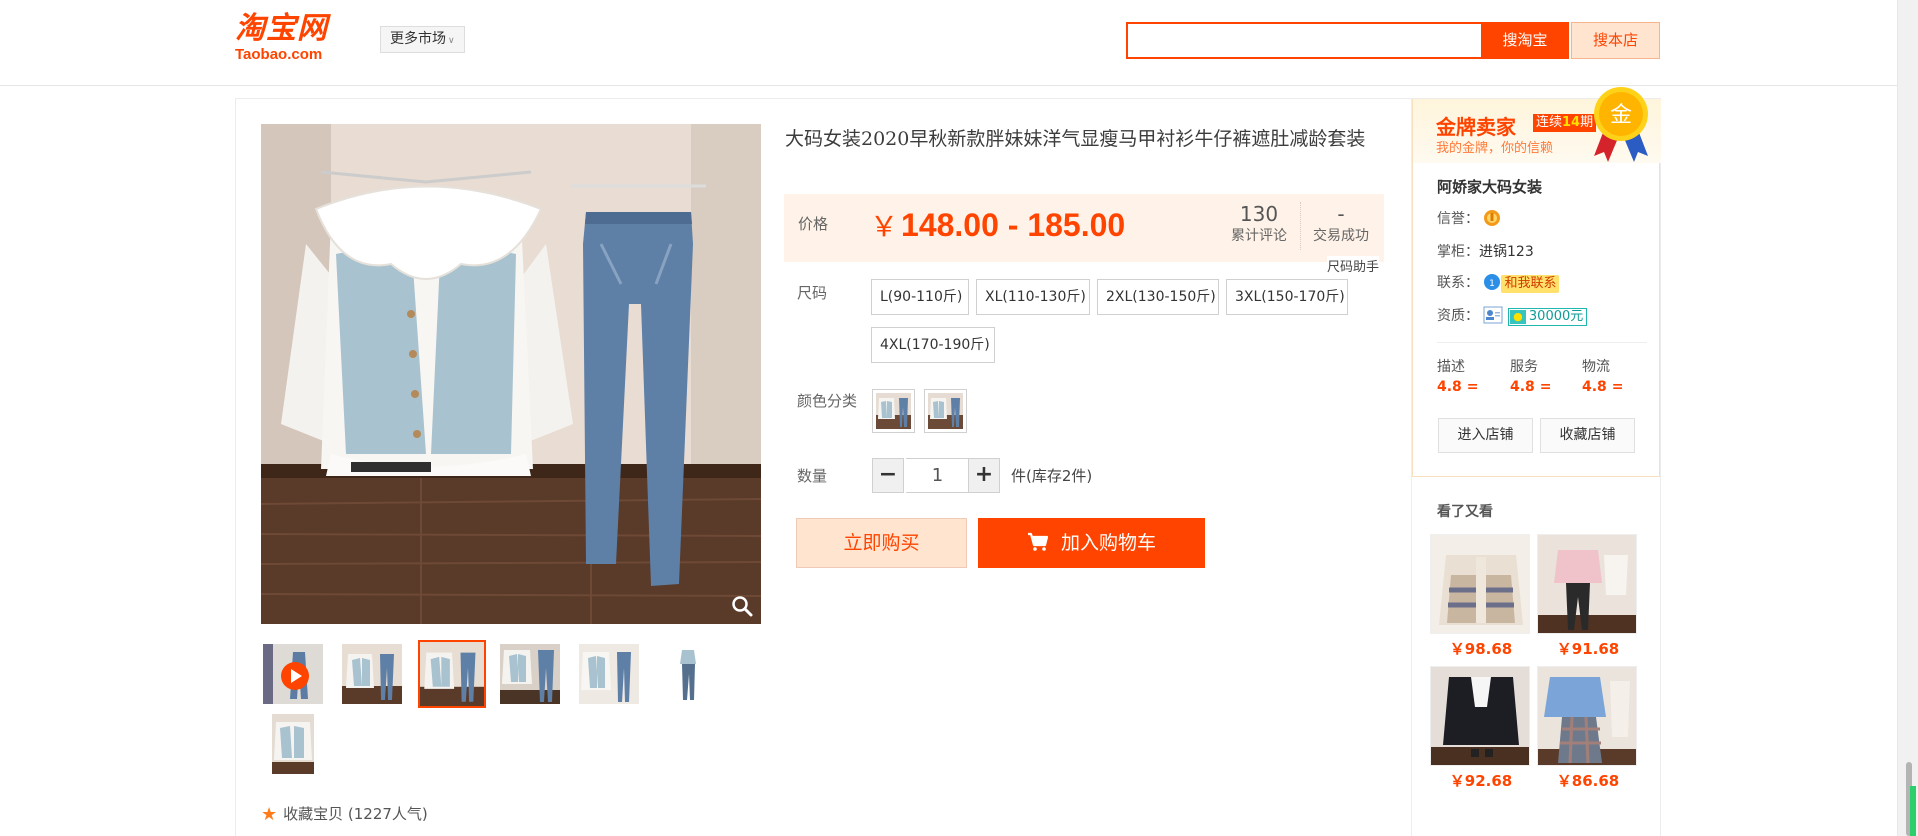  Describe the element at coordinates (881, 543) in the screenshot. I see `buy-now-button: 立即购买` at that location.